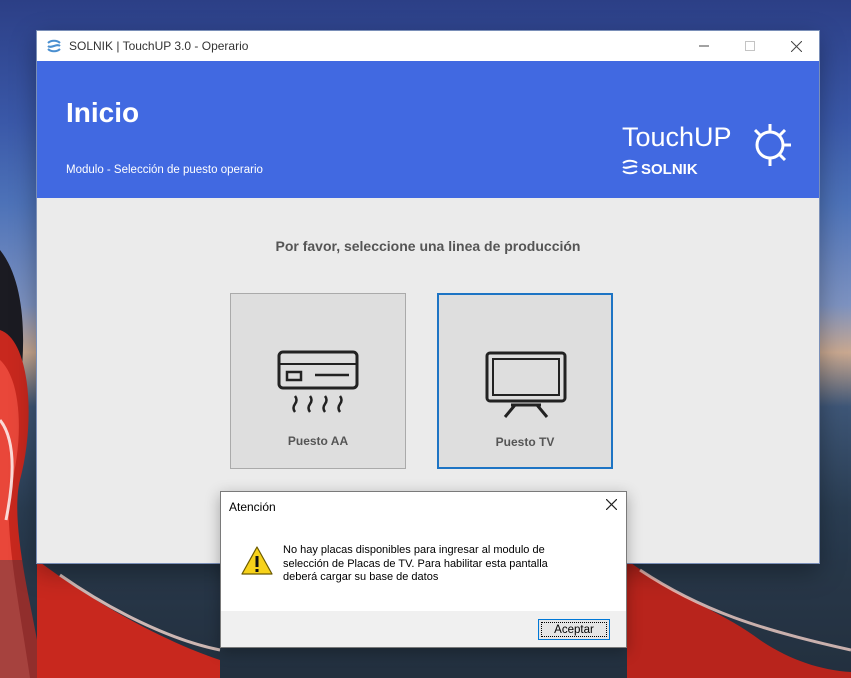 The image size is (851, 678). I want to click on maximize-icon, so click(750, 46).